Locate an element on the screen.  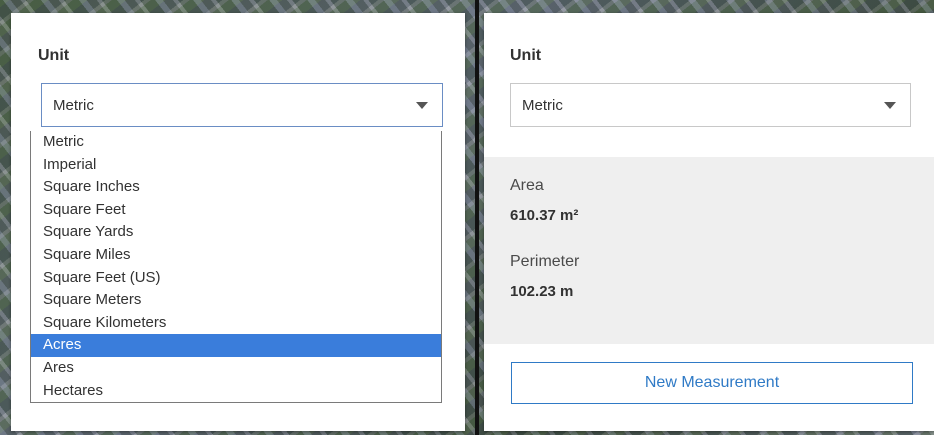
unit-option: Hectares is located at coordinates (236, 391).